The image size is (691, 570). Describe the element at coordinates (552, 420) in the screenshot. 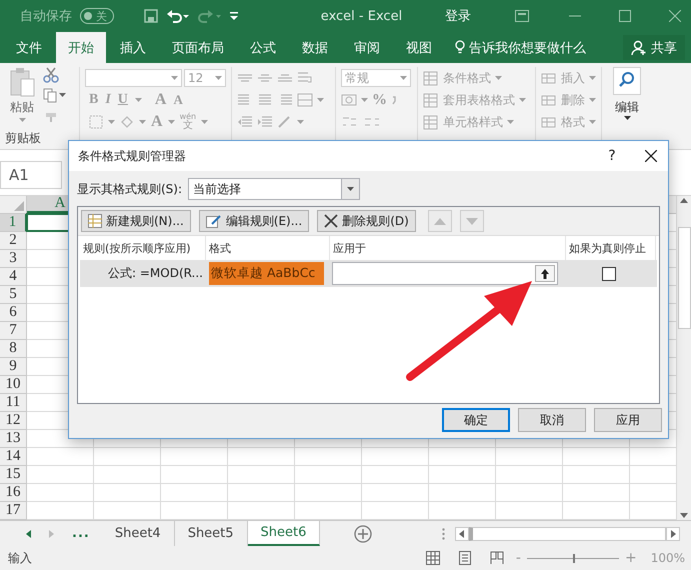

I see `dialog-button: 取消` at that location.